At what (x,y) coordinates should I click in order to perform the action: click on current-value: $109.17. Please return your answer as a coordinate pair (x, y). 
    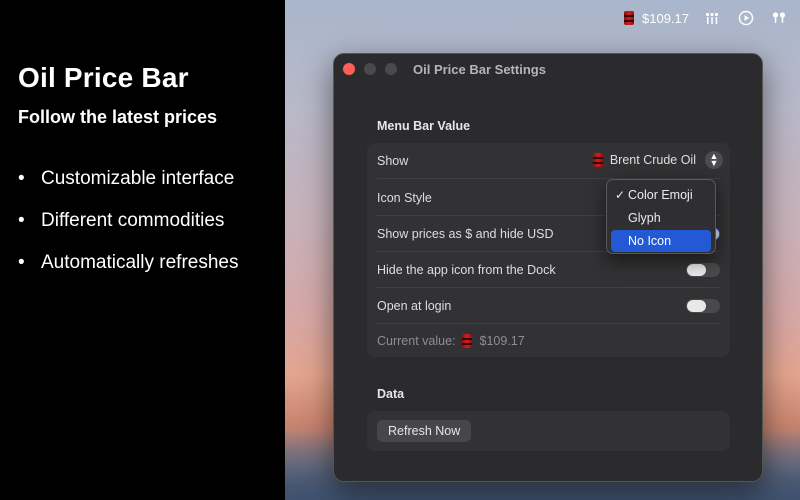
    Looking at the image, I should click on (502, 341).